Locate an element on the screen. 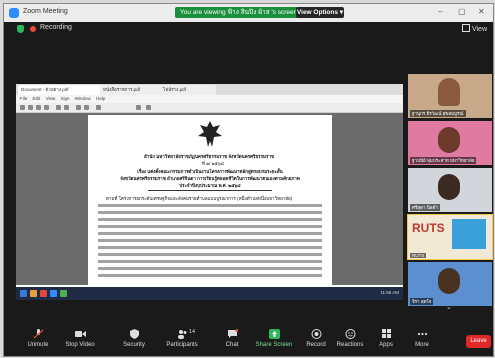 Image resolution: width=495 pixels, height=358 pixels. record-icon is located at coordinates (316, 334).